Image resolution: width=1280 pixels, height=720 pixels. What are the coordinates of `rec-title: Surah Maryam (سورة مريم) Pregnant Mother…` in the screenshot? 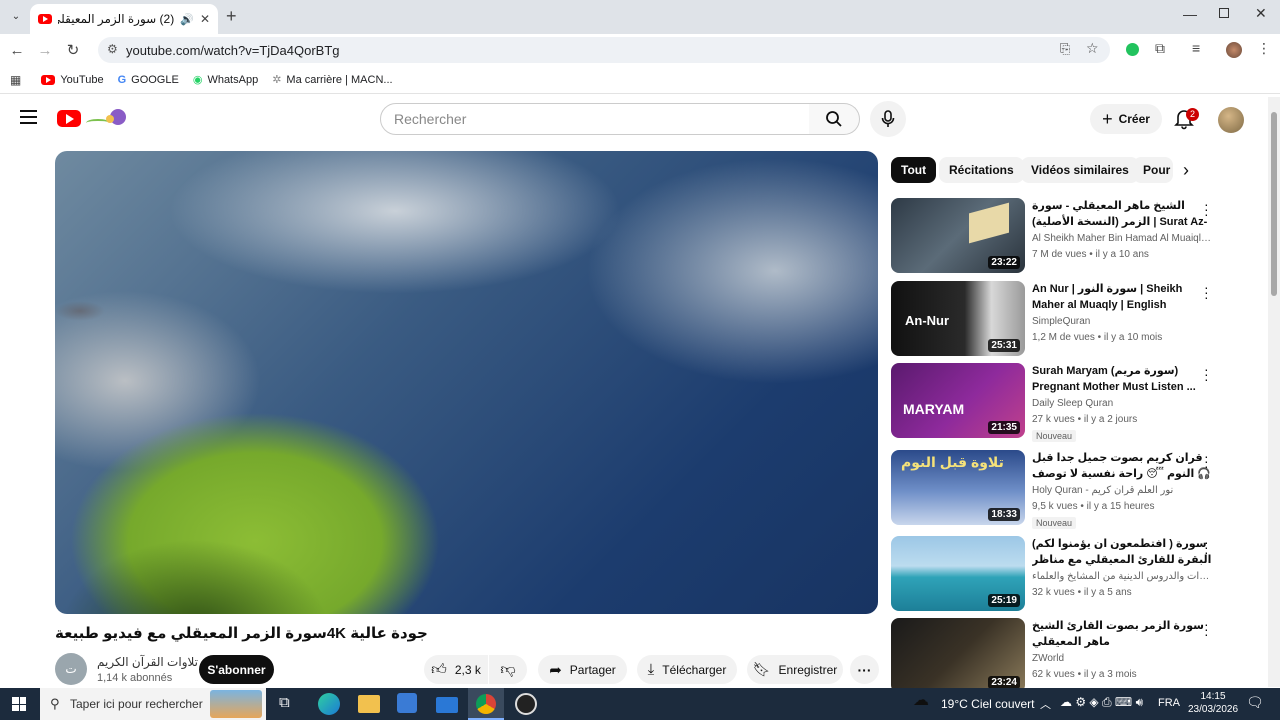 It's located at (1122, 379).